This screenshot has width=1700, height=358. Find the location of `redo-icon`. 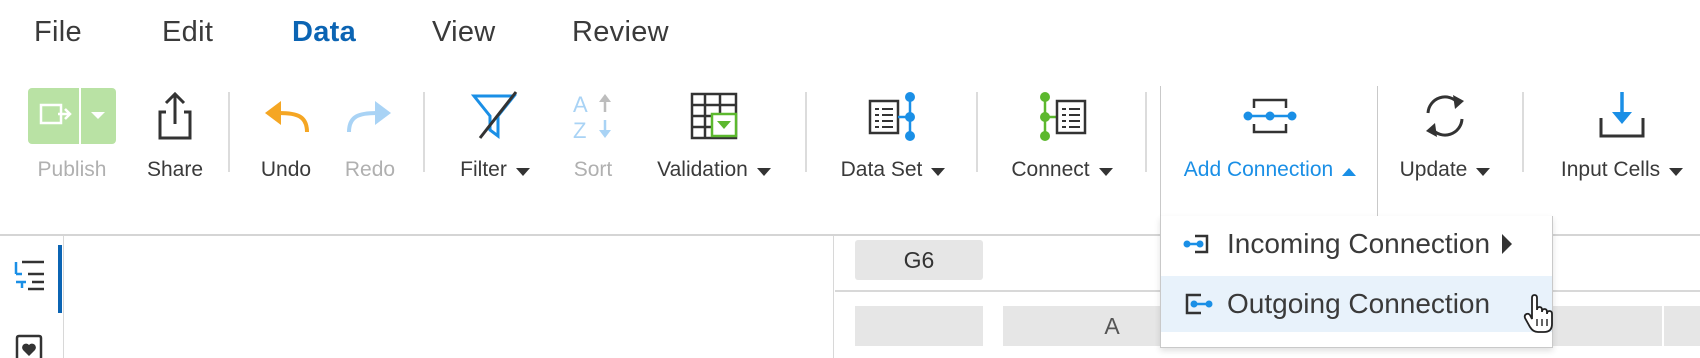

redo-icon is located at coordinates (369, 117).